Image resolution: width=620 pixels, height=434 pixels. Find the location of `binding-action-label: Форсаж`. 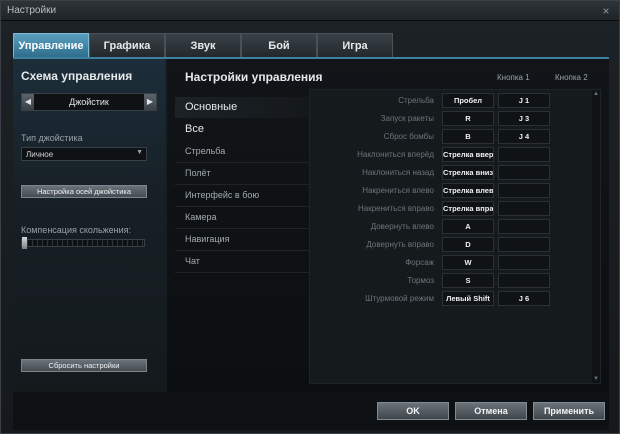

binding-action-label: Форсаж is located at coordinates (419, 262).